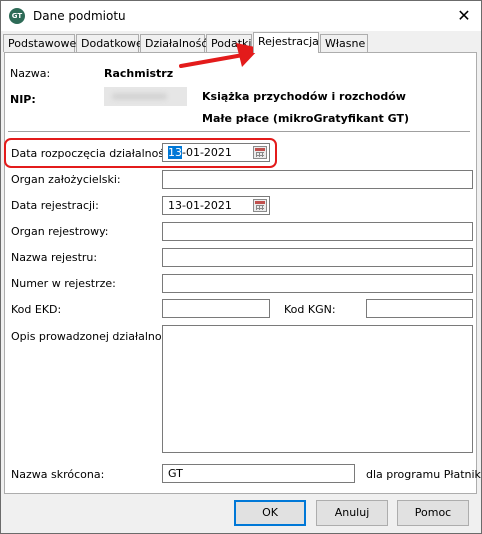 This screenshot has height=534, width=482. What do you see at coordinates (66, 179) in the screenshot?
I see `organ-zalozycielski-label: Organ założycielski:` at bounding box center [66, 179].